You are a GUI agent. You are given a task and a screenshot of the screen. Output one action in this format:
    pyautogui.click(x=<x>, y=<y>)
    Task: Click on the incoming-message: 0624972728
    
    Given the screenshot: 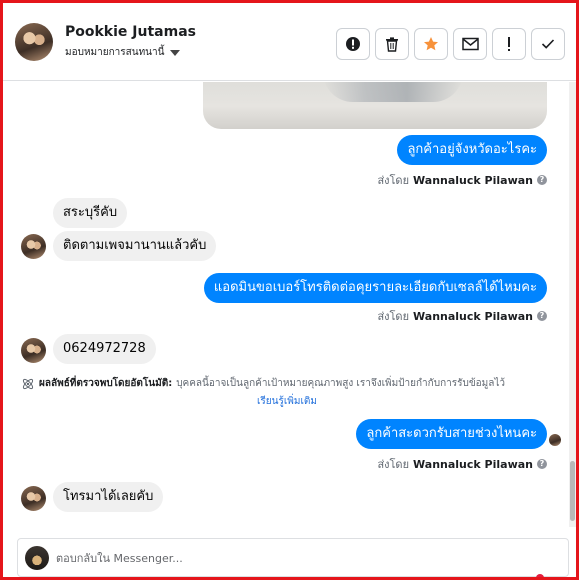 What is the action you would take?
    pyautogui.click(x=104, y=349)
    